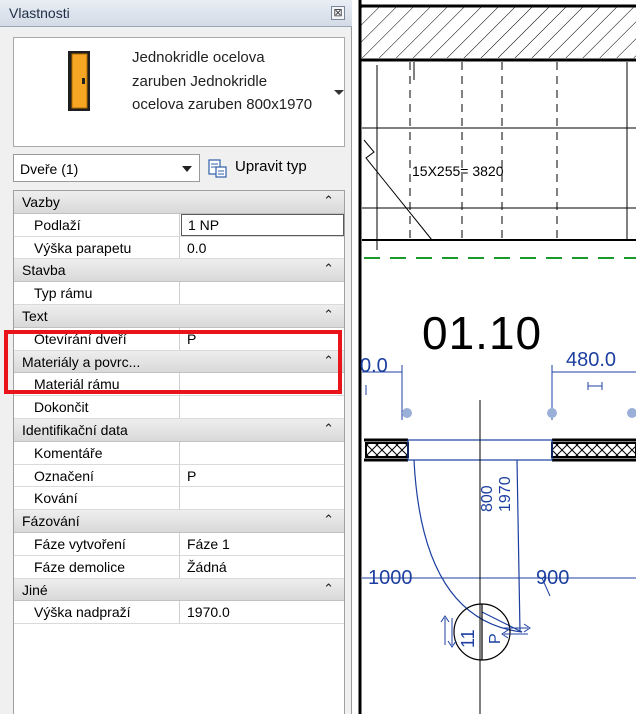 This screenshot has width=636, height=714. Describe the element at coordinates (338, 13) in the screenshot. I see `close-icon: ⊠` at that location.